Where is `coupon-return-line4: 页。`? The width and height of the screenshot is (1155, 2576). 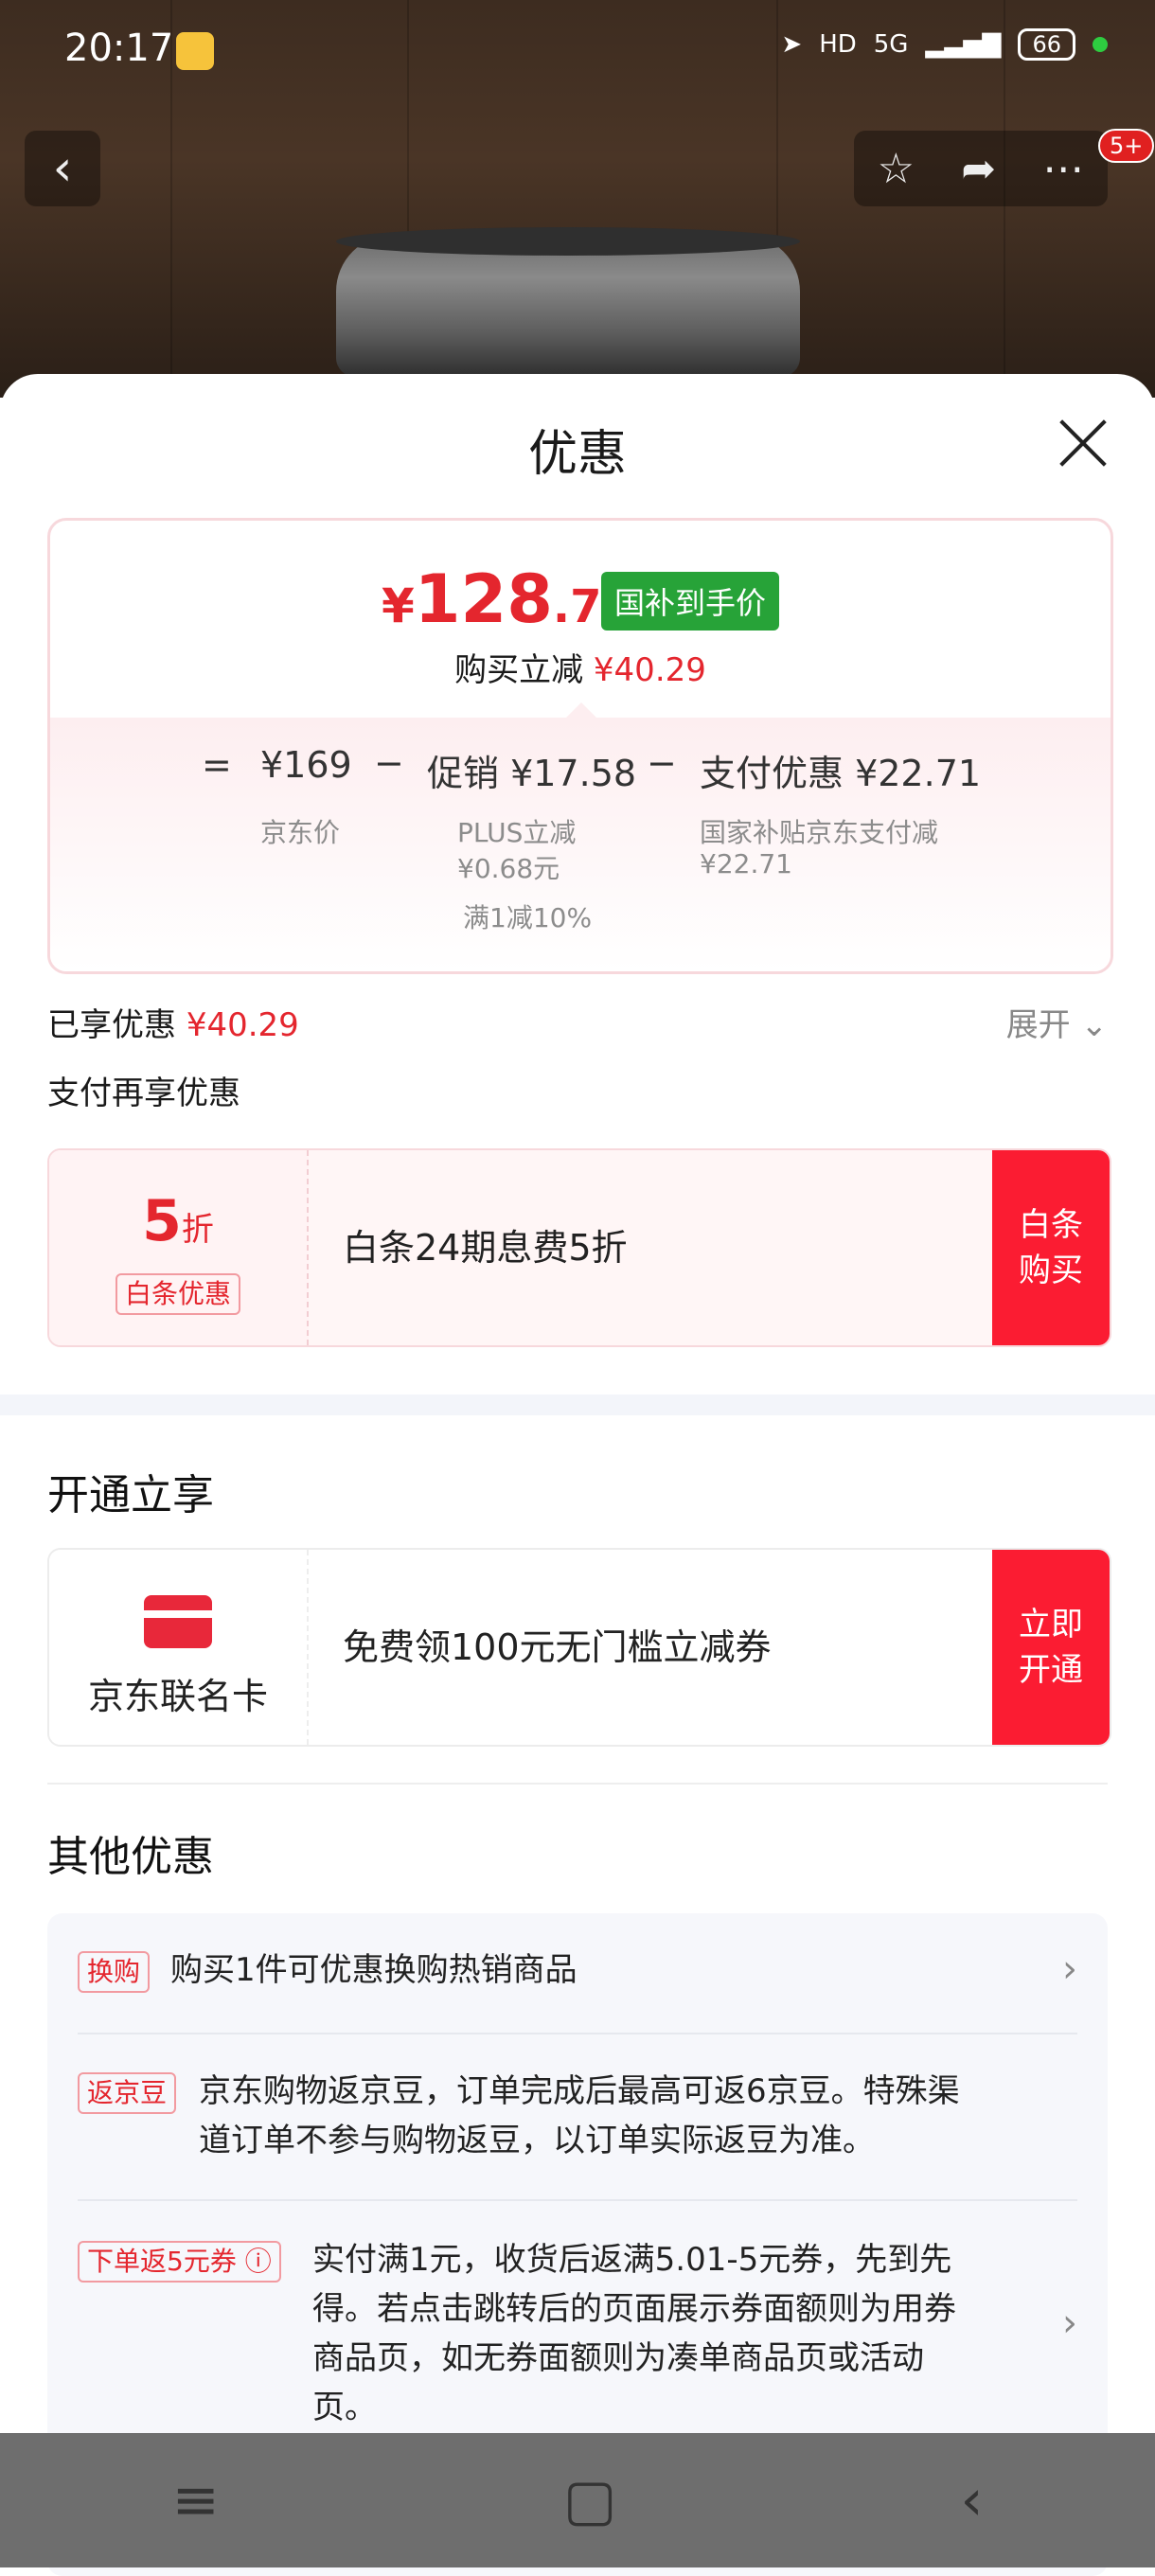
coupon-return-line4: 页。 is located at coordinates (344, 2407).